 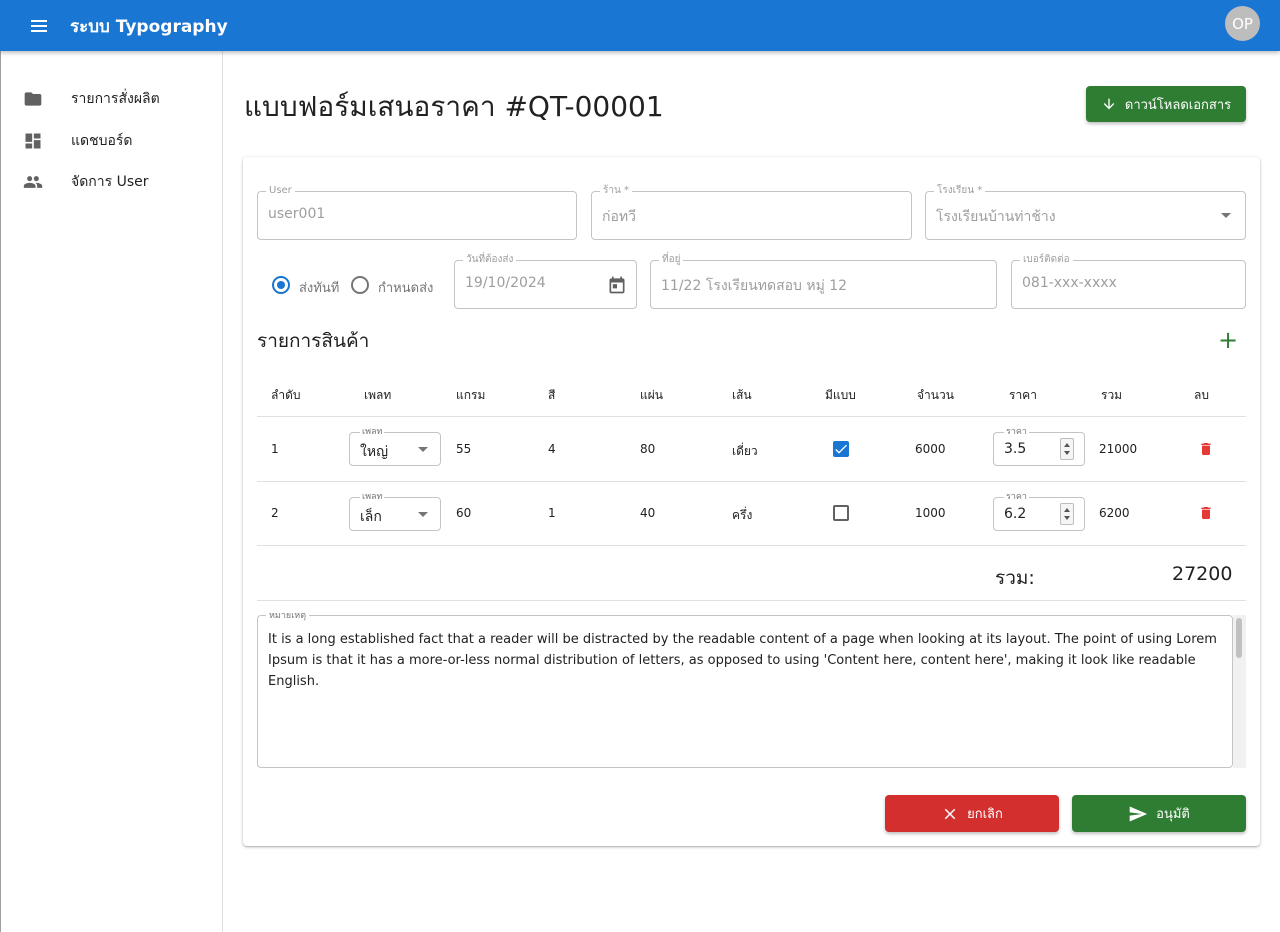 What do you see at coordinates (33, 99) in the screenshot?
I see `folder-icon` at bounding box center [33, 99].